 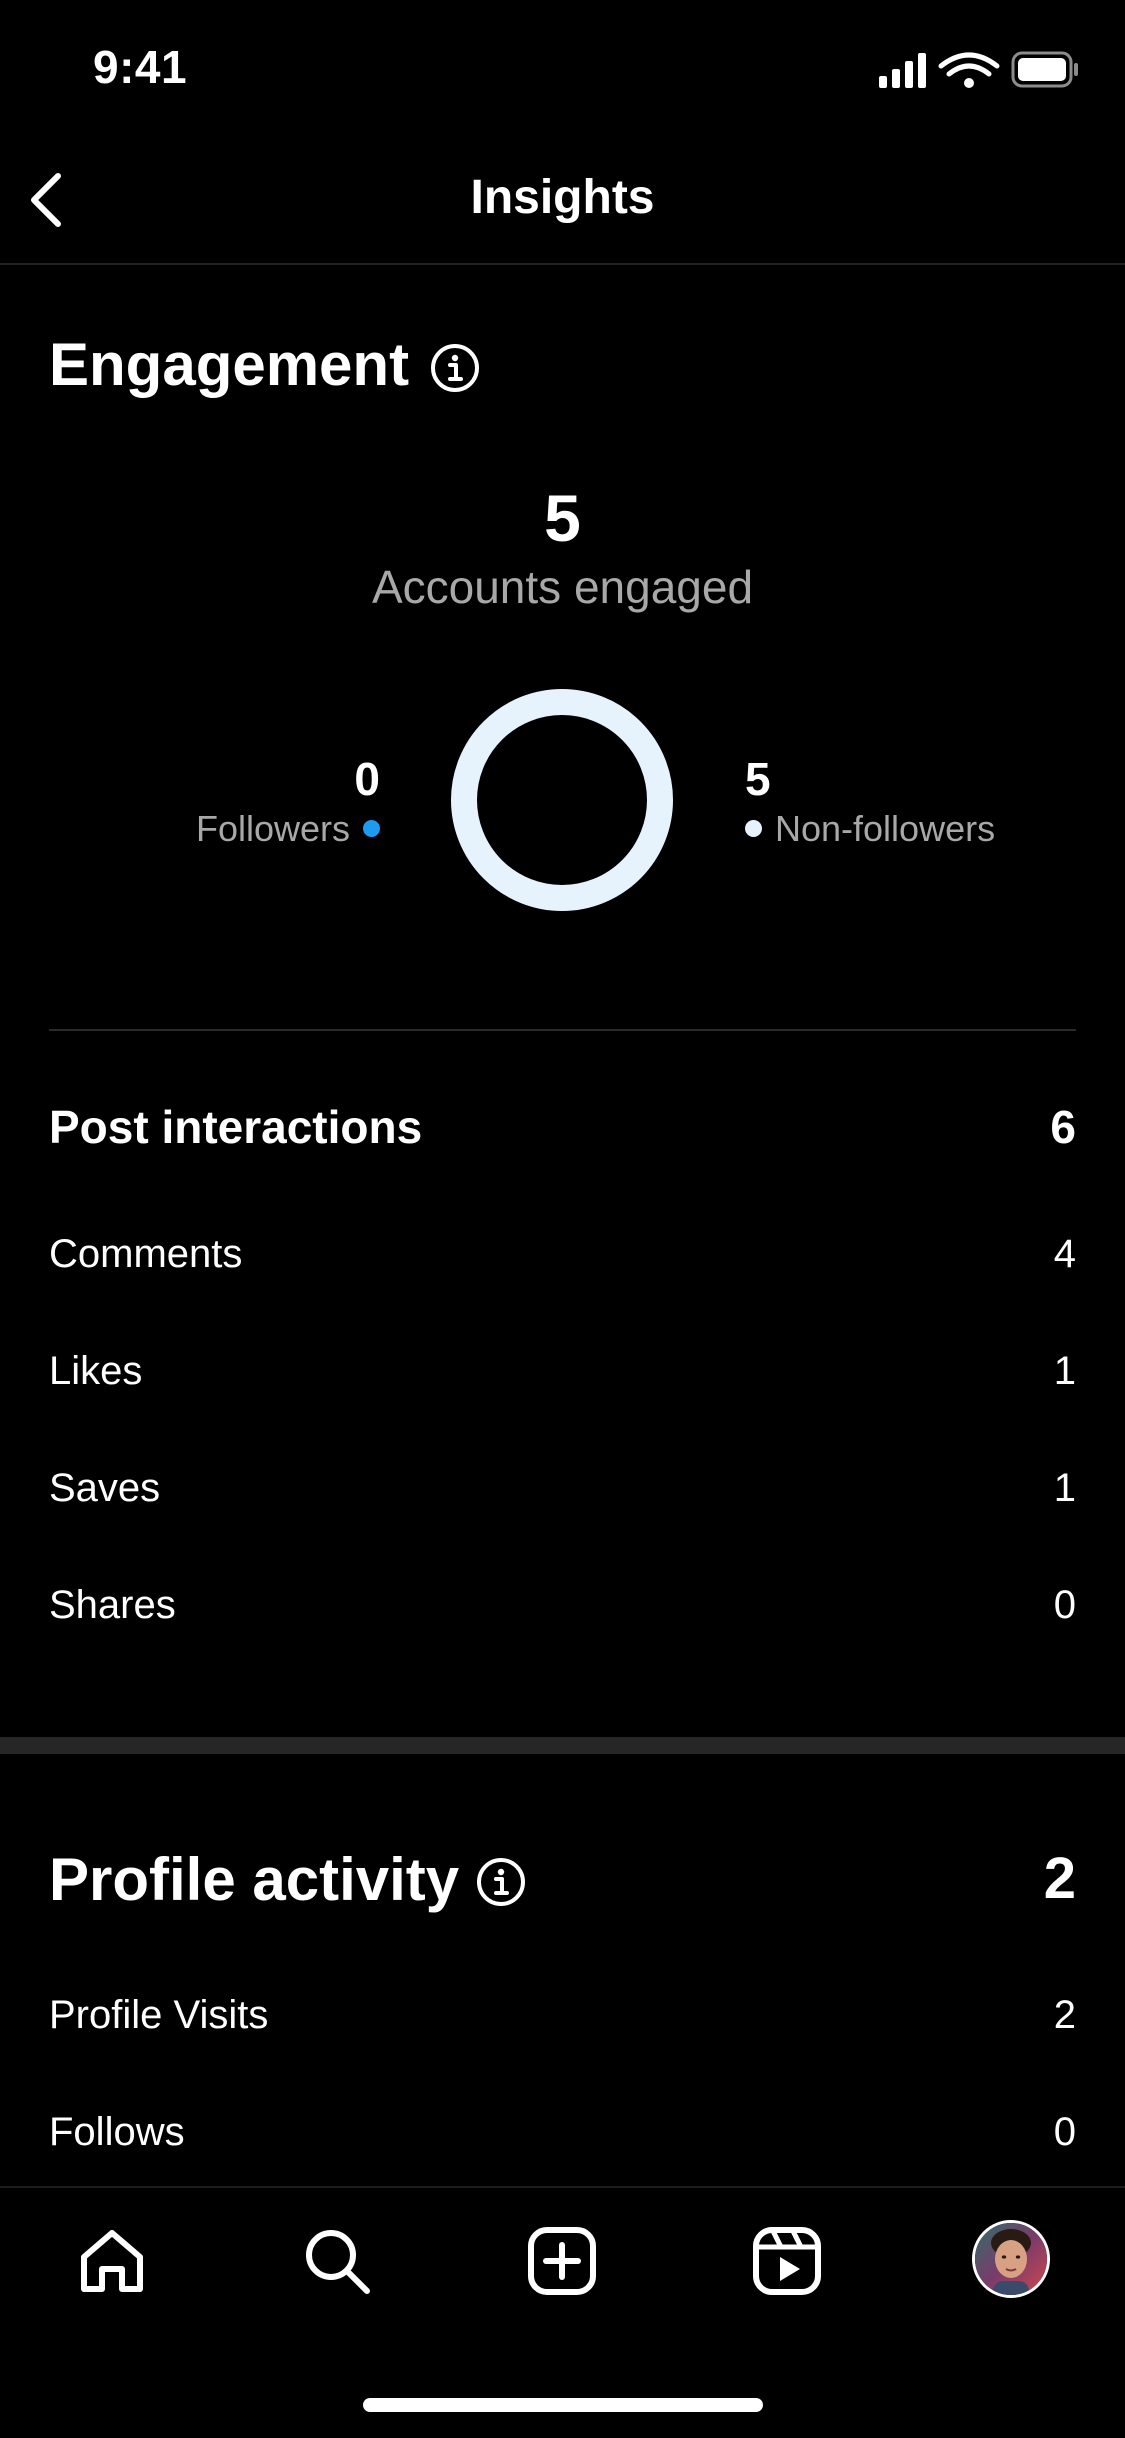 I want to click on home-icon, so click(x=112, y=2261).